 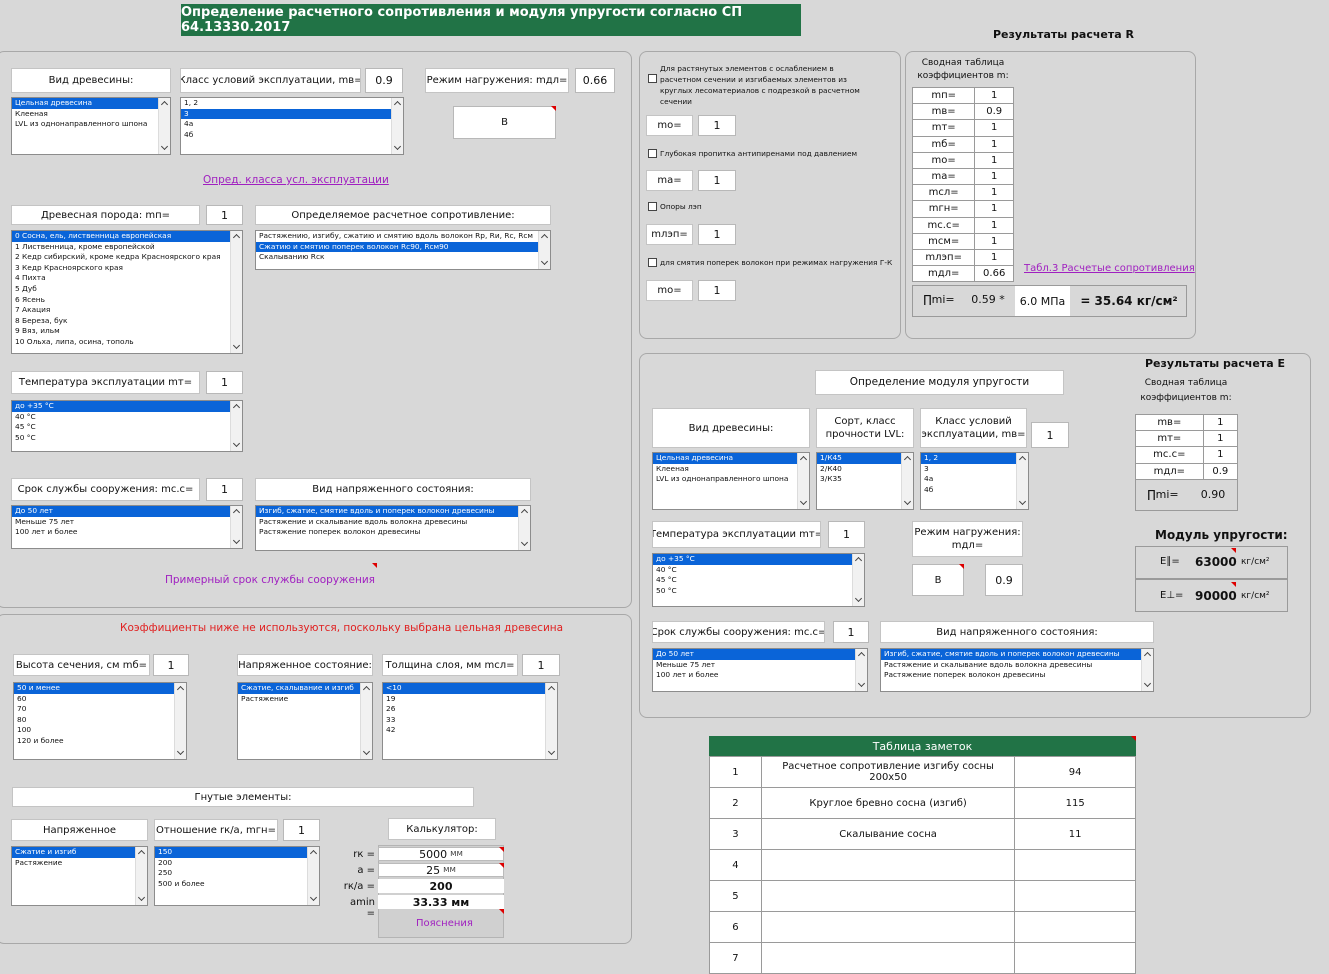 I want to click on list-option: Сжатие и изгиб, so click(x=79, y=852).